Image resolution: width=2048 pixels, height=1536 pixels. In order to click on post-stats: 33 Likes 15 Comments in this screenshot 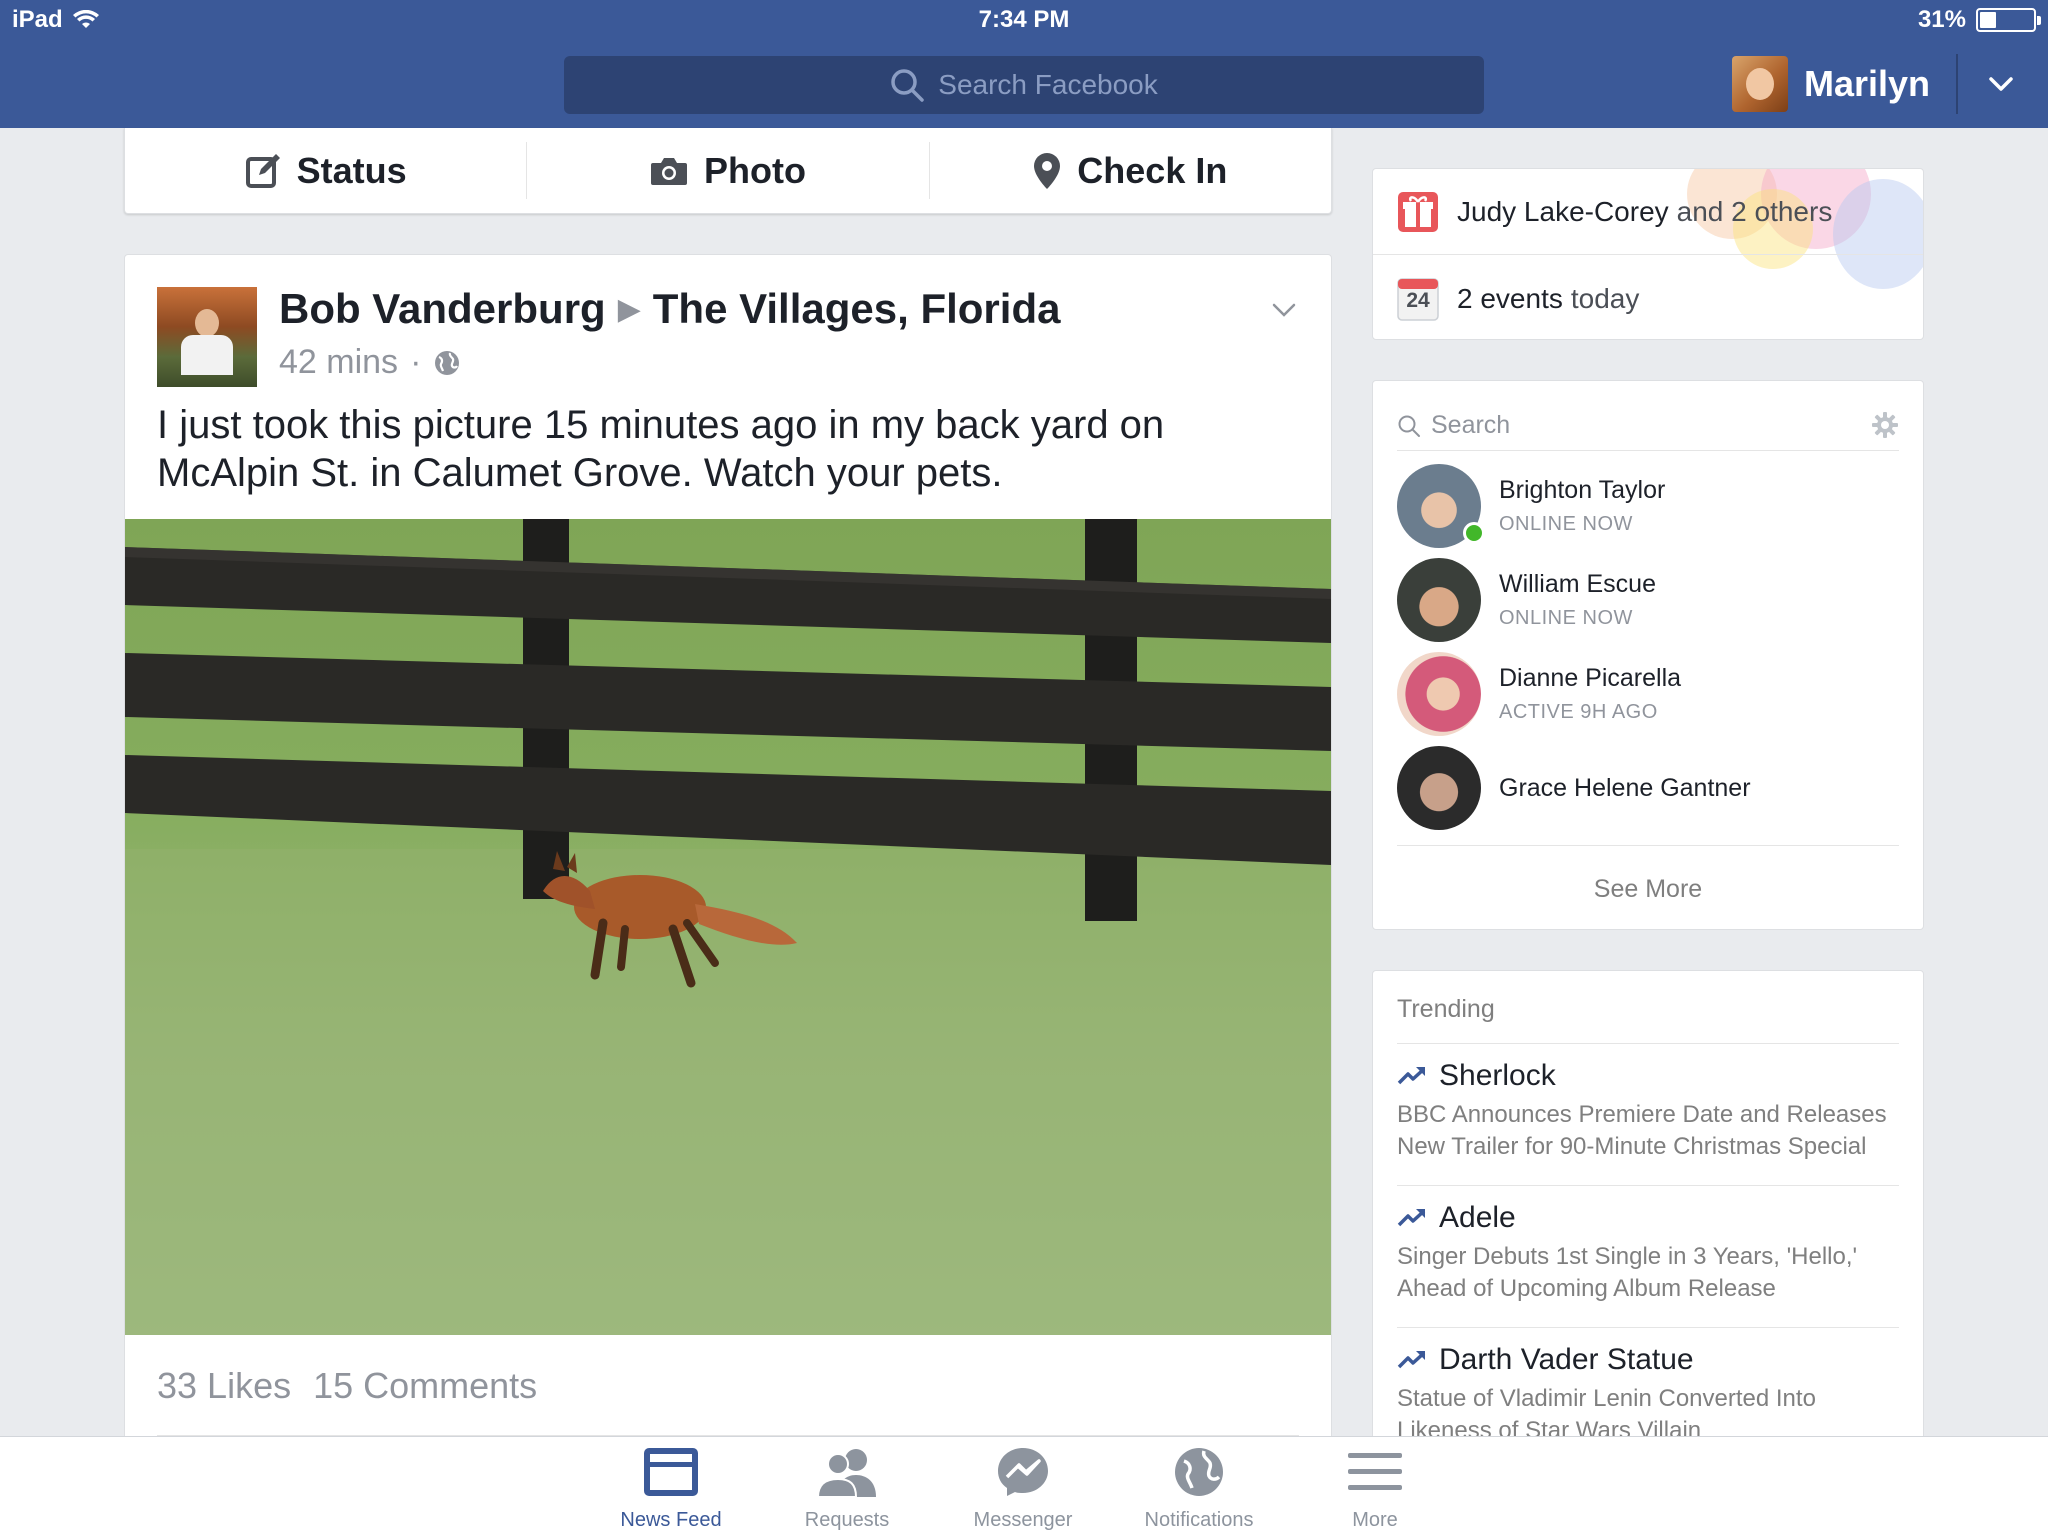, I will do `click(347, 1386)`.